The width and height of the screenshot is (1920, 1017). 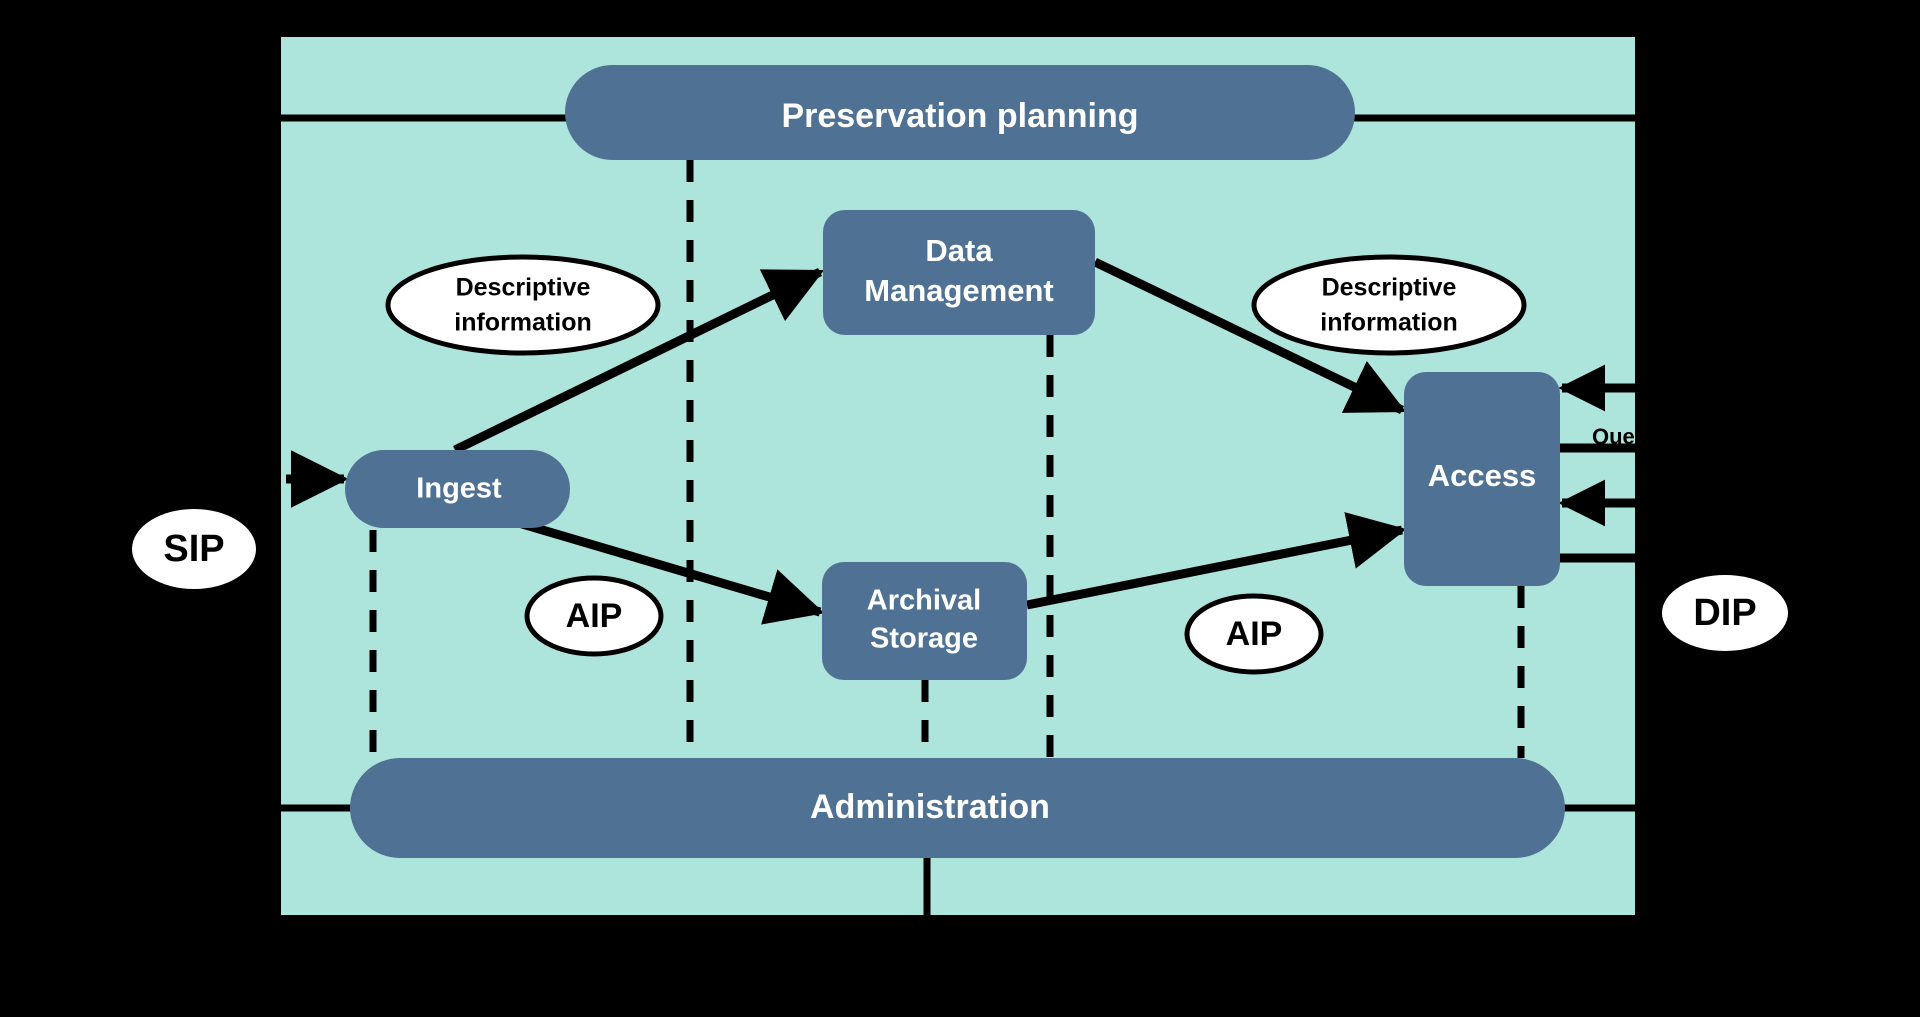 I want to click on flow-label-descriptive-information-right-line2: information, so click(x=1389, y=323).